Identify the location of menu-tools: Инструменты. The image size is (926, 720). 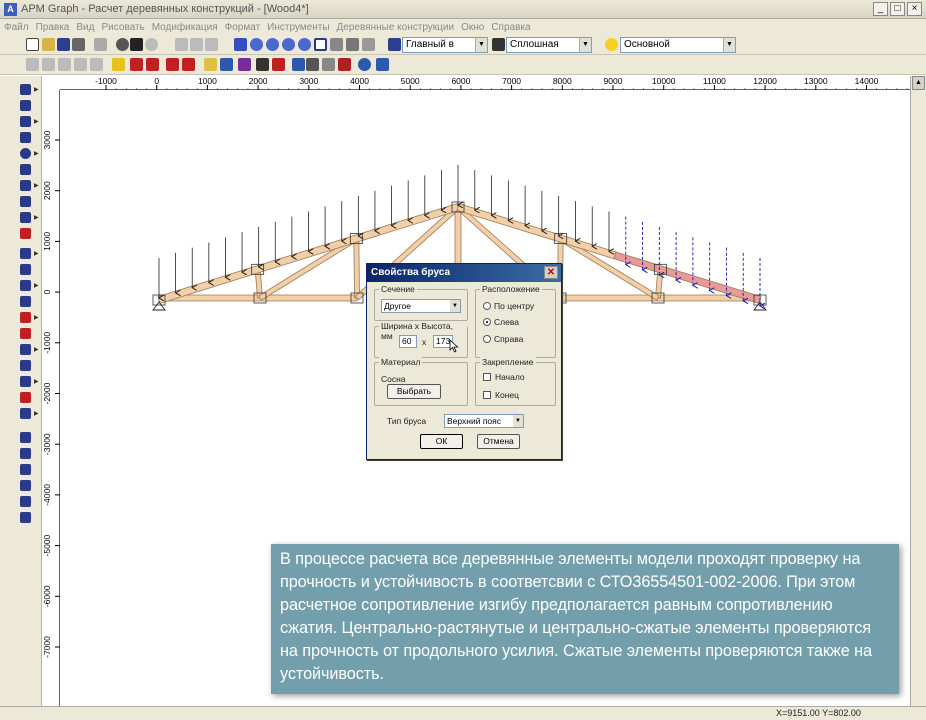
(298, 27).